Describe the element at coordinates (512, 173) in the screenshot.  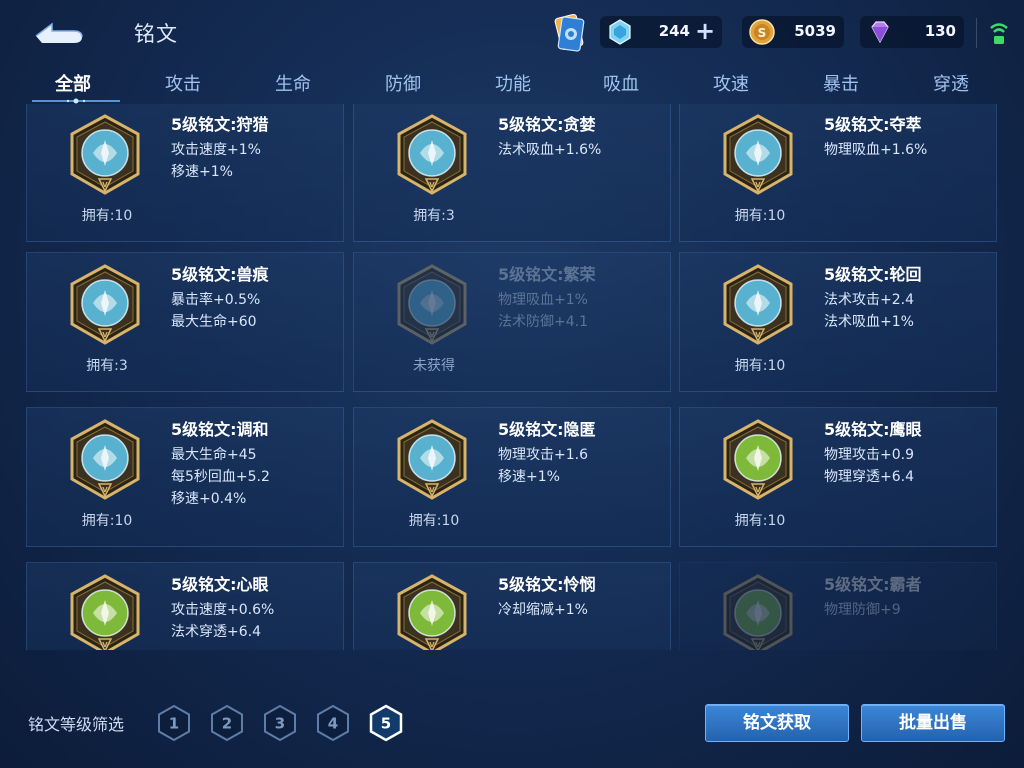
I see `inscription-card: V 5级铭文:贪婪 法术吸血+1.6% 拥有:3` at that location.